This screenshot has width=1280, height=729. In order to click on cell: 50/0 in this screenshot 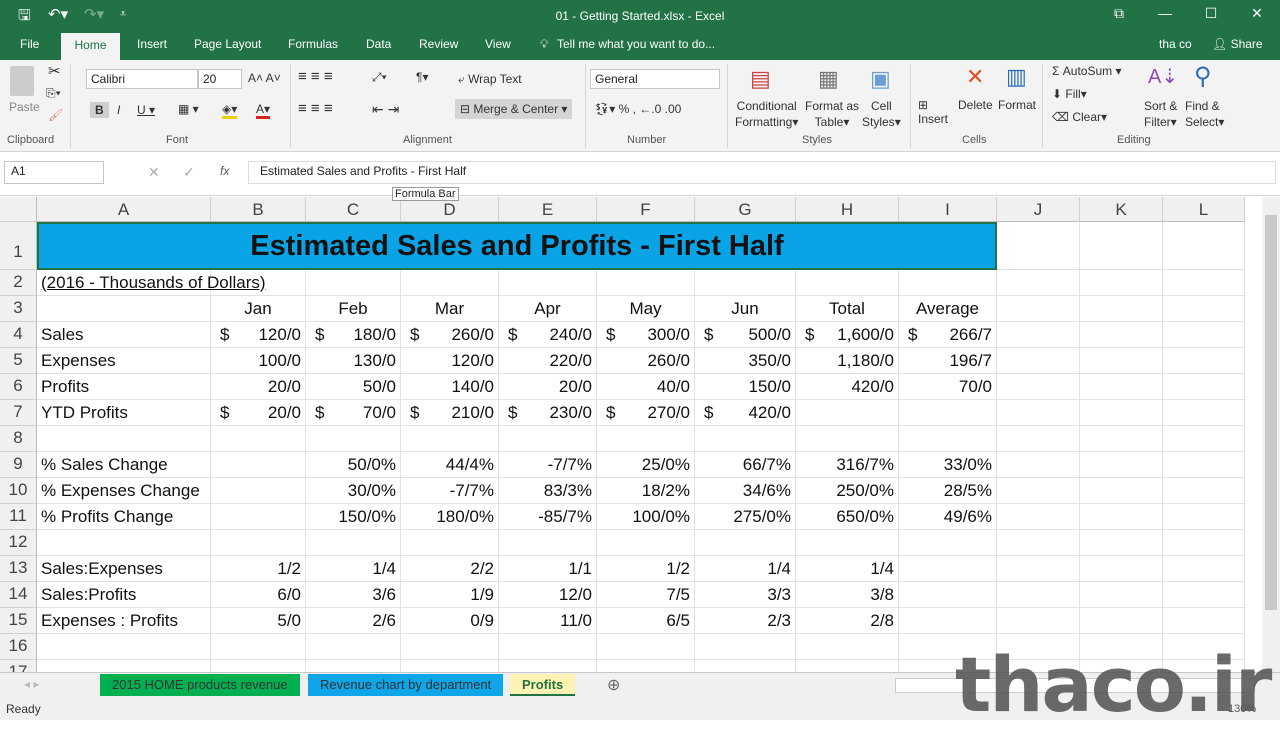, I will do `click(353, 387)`.